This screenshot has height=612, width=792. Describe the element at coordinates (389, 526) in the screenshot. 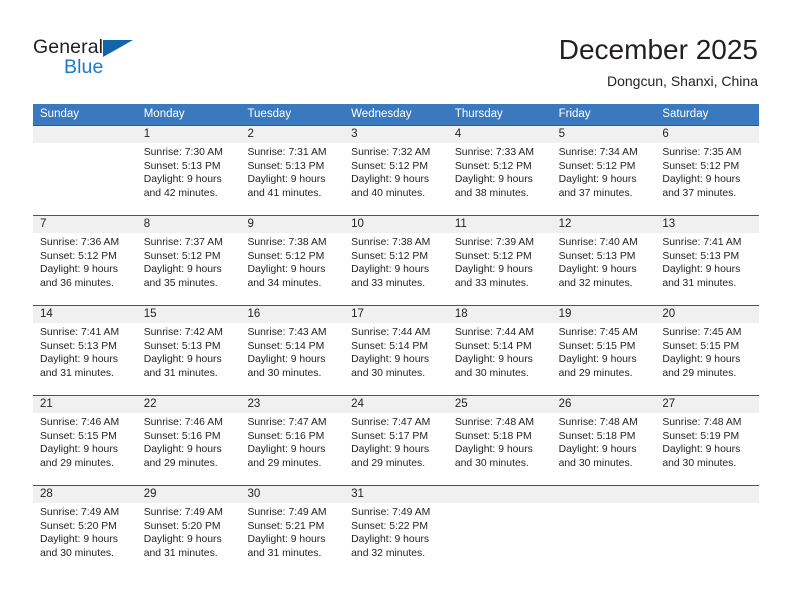

I see `sunset-text: Sunset: 5:22 PM` at that location.